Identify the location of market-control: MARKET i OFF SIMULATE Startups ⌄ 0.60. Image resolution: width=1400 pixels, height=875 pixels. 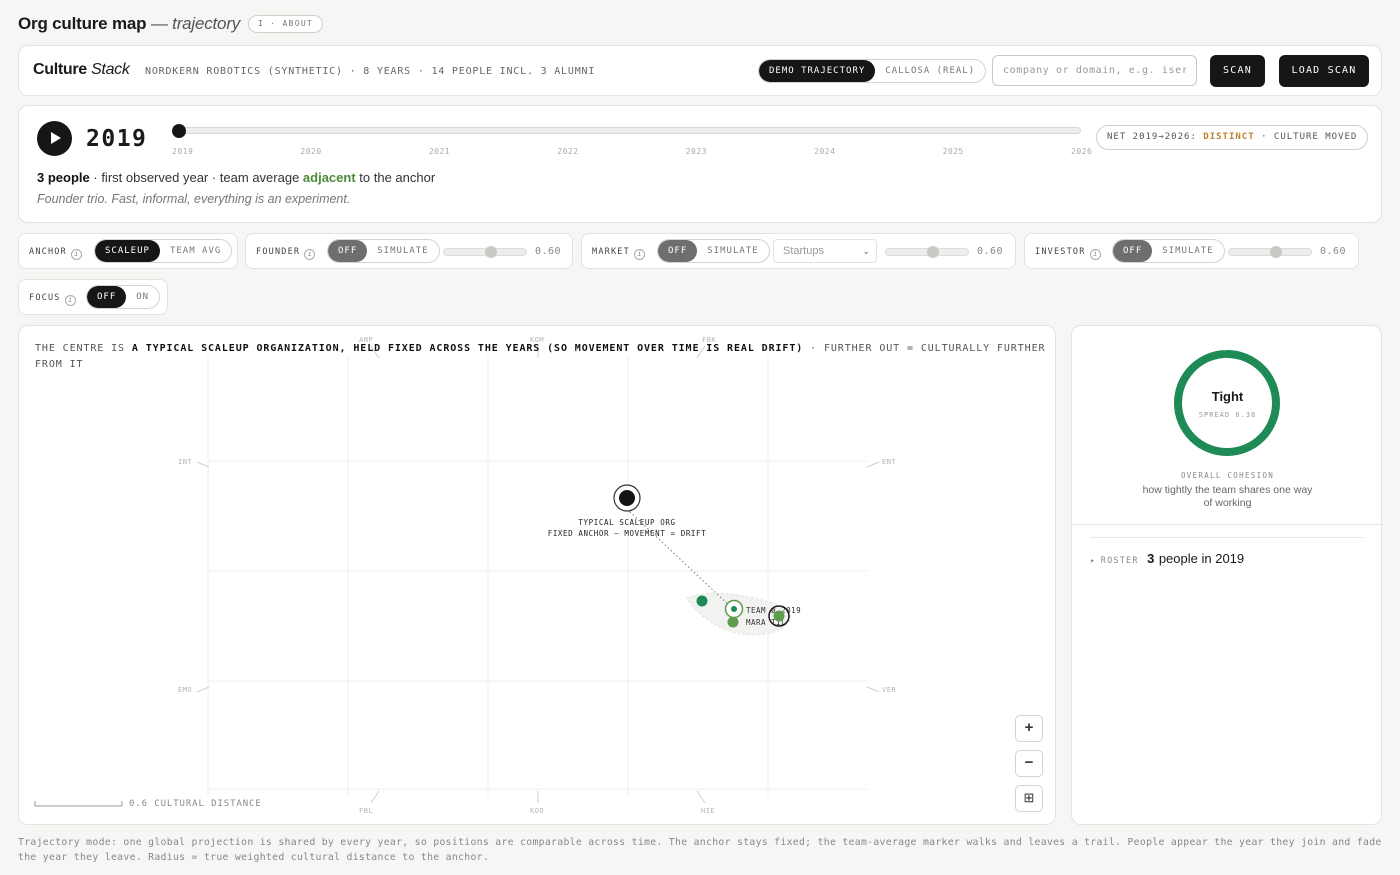
(798, 251).